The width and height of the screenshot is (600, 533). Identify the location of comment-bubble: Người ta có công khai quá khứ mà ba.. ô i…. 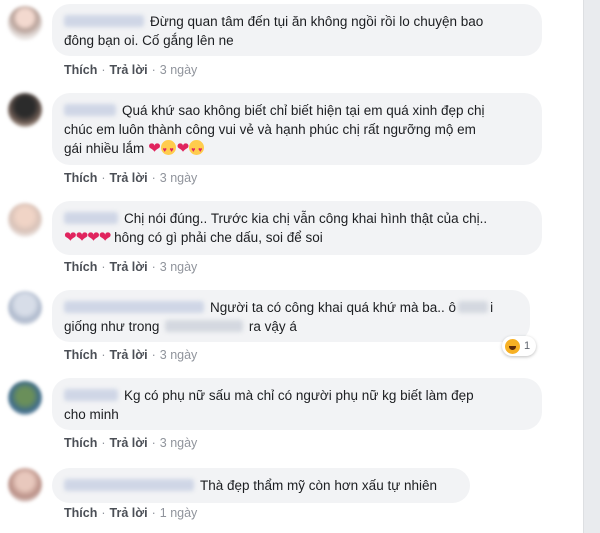
(291, 316).